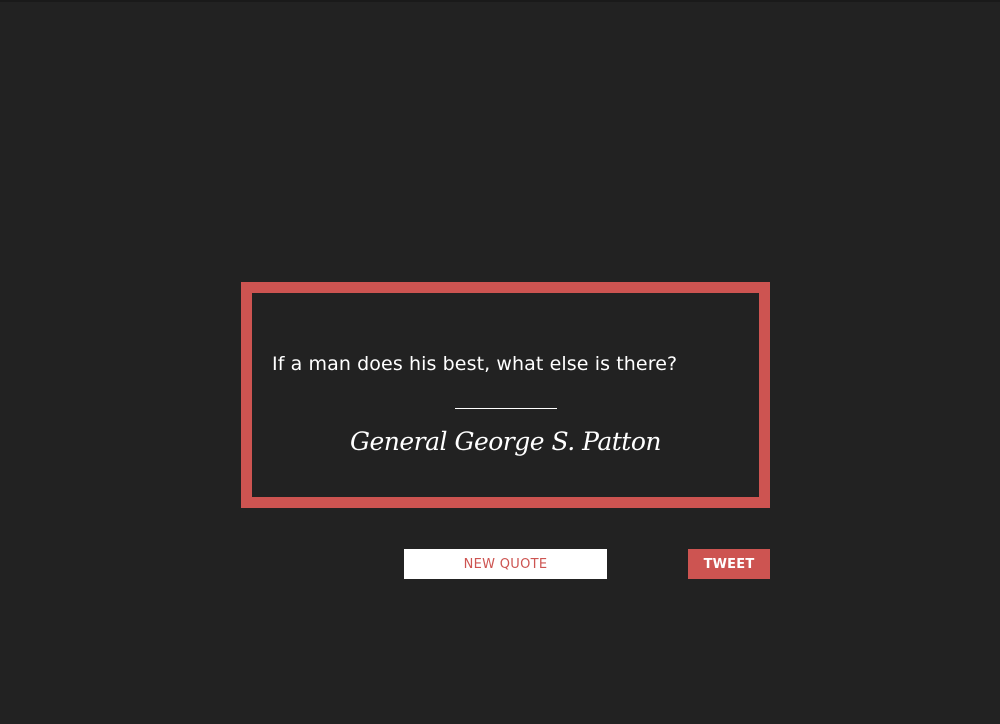 This screenshot has height=724, width=1000. I want to click on quote-author: General George S. Patton, so click(505, 441).